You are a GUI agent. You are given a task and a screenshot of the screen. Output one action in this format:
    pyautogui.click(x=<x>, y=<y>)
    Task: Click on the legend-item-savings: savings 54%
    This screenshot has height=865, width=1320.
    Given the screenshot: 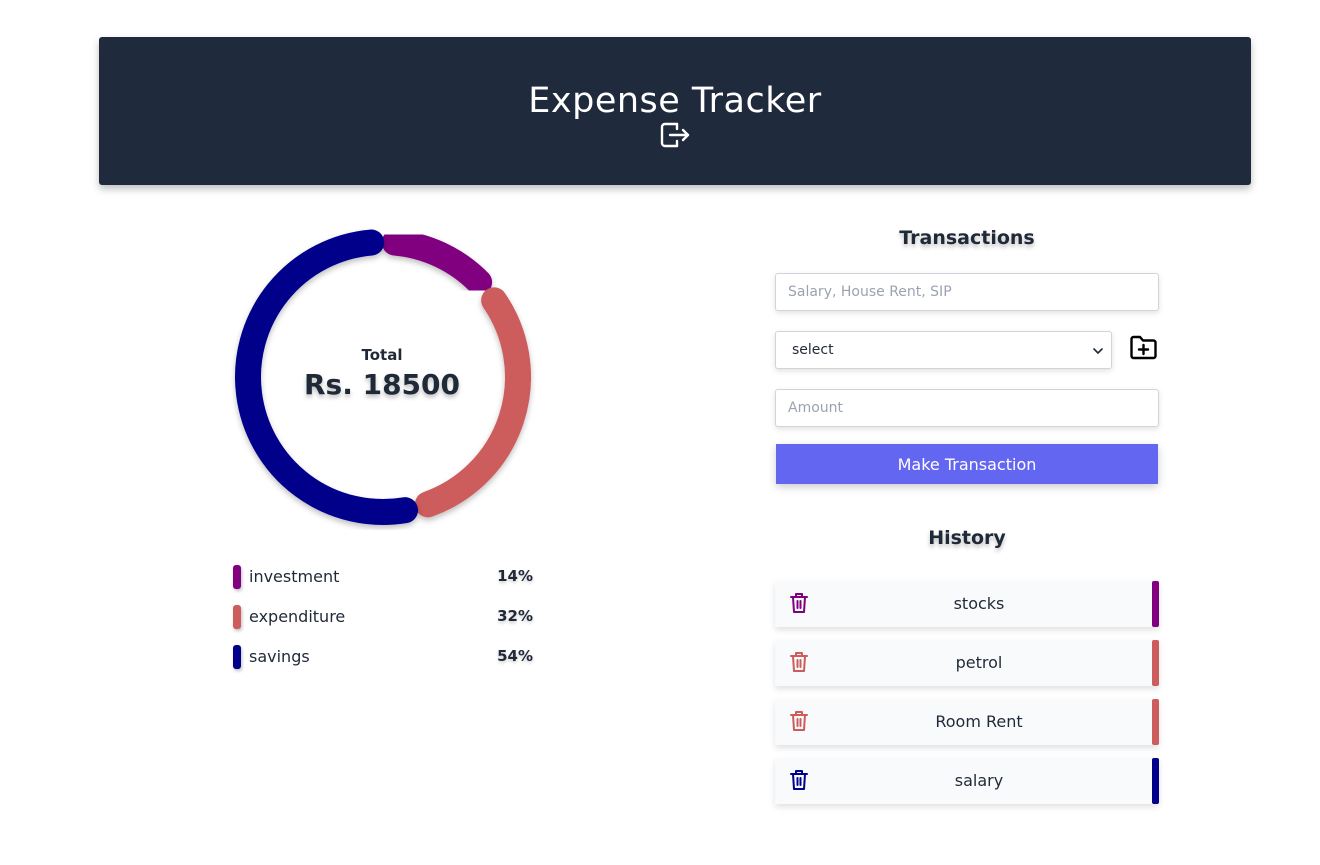 What is the action you would take?
    pyautogui.click(x=383, y=657)
    